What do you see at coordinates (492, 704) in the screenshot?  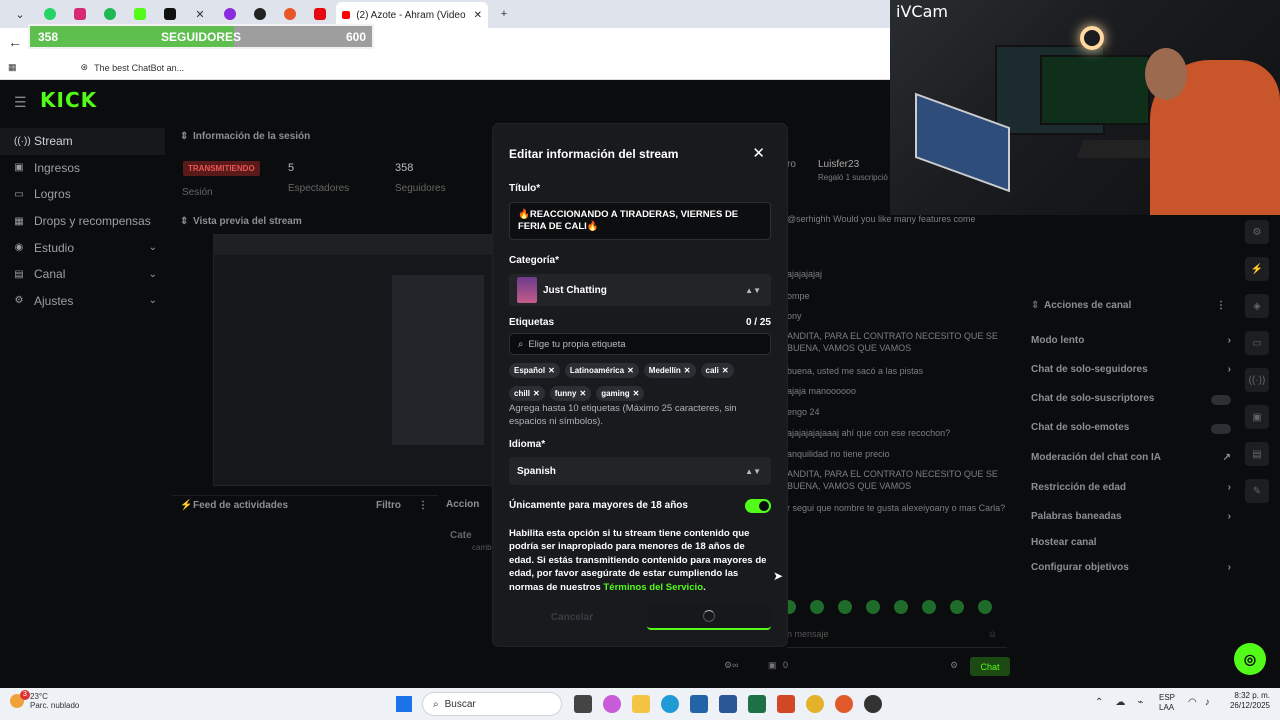 I see `taskbar-search: ⌕ Buscar` at bounding box center [492, 704].